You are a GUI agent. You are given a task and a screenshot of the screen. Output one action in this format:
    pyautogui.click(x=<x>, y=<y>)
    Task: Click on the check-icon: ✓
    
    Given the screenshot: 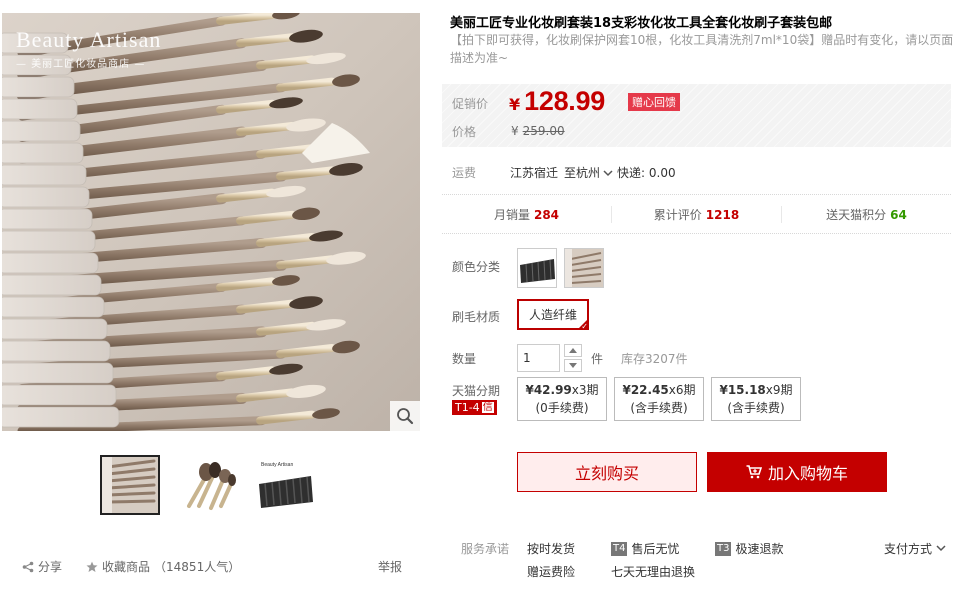 What is the action you would take?
    pyautogui.click(x=584, y=326)
    